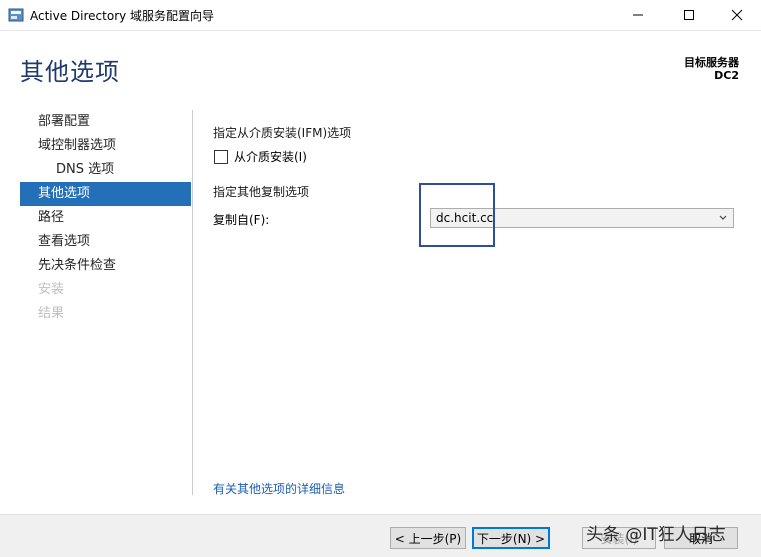 The height and width of the screenshot is (557, 761). I want to click on ifm-checkbox, so click(221, 156).